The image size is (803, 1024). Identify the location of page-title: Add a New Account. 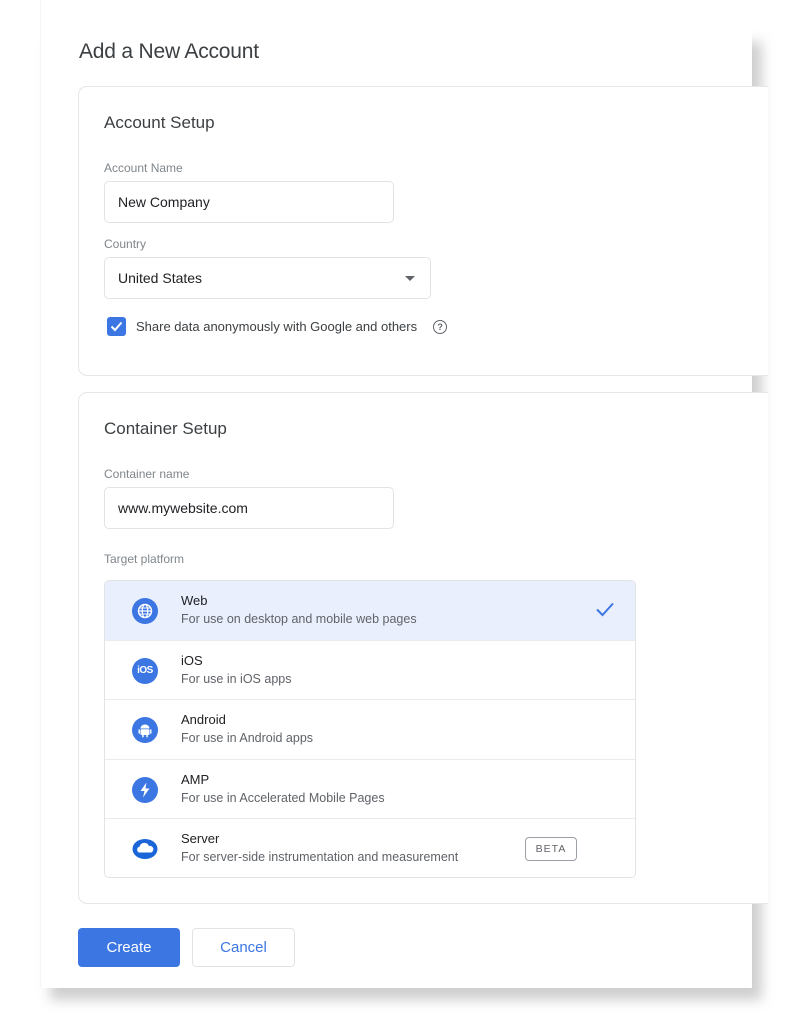
(169, 51).